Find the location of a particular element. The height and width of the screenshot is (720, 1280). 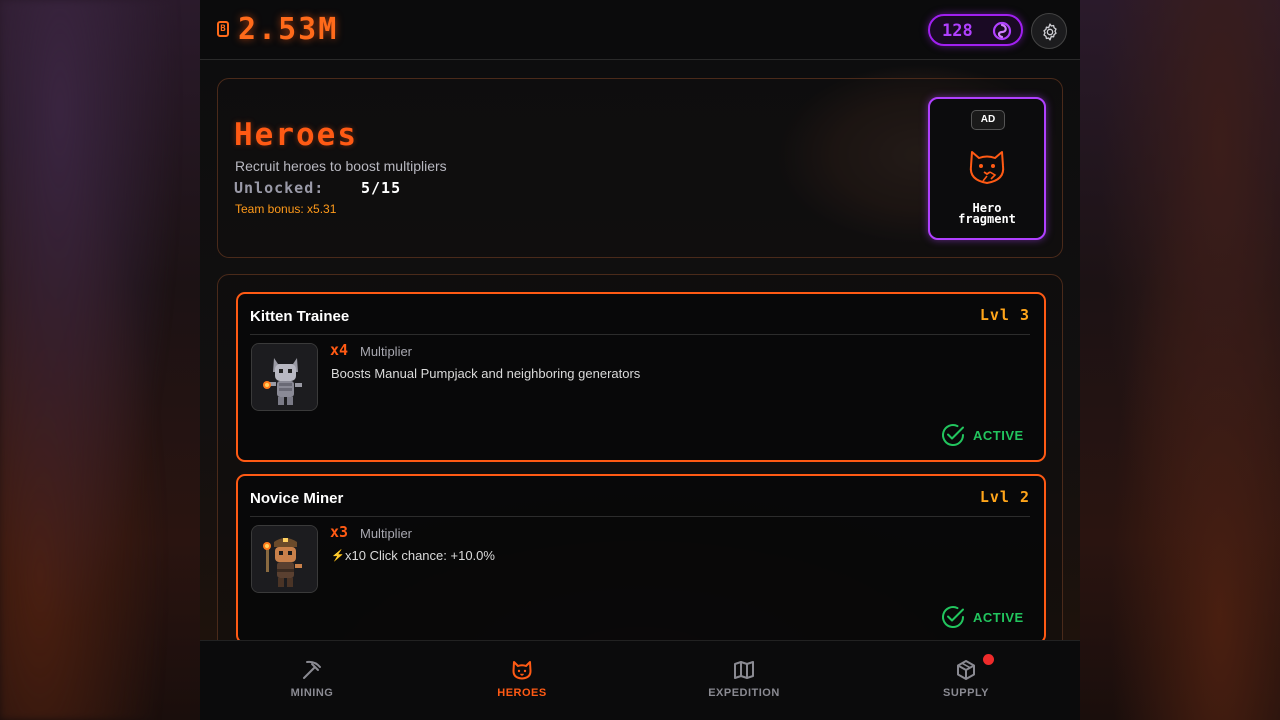

team-bonus: Team bonus: x5.31 is located at coordinates (286, 209).